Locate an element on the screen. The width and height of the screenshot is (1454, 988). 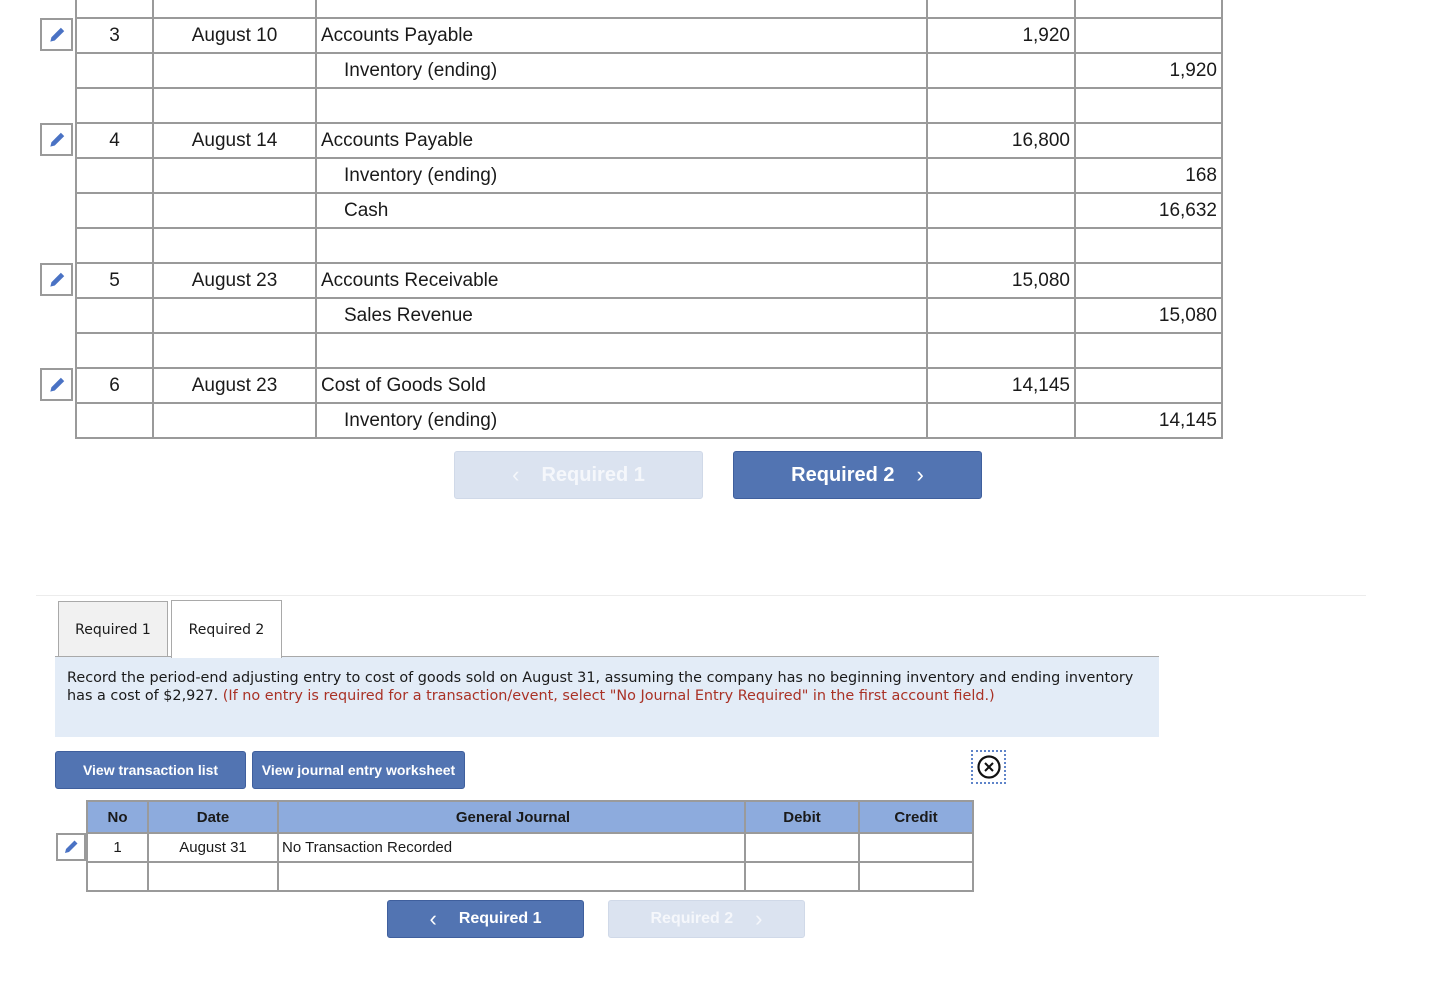
tab-required-1: Required 1 is located at coordinates (113, 629).